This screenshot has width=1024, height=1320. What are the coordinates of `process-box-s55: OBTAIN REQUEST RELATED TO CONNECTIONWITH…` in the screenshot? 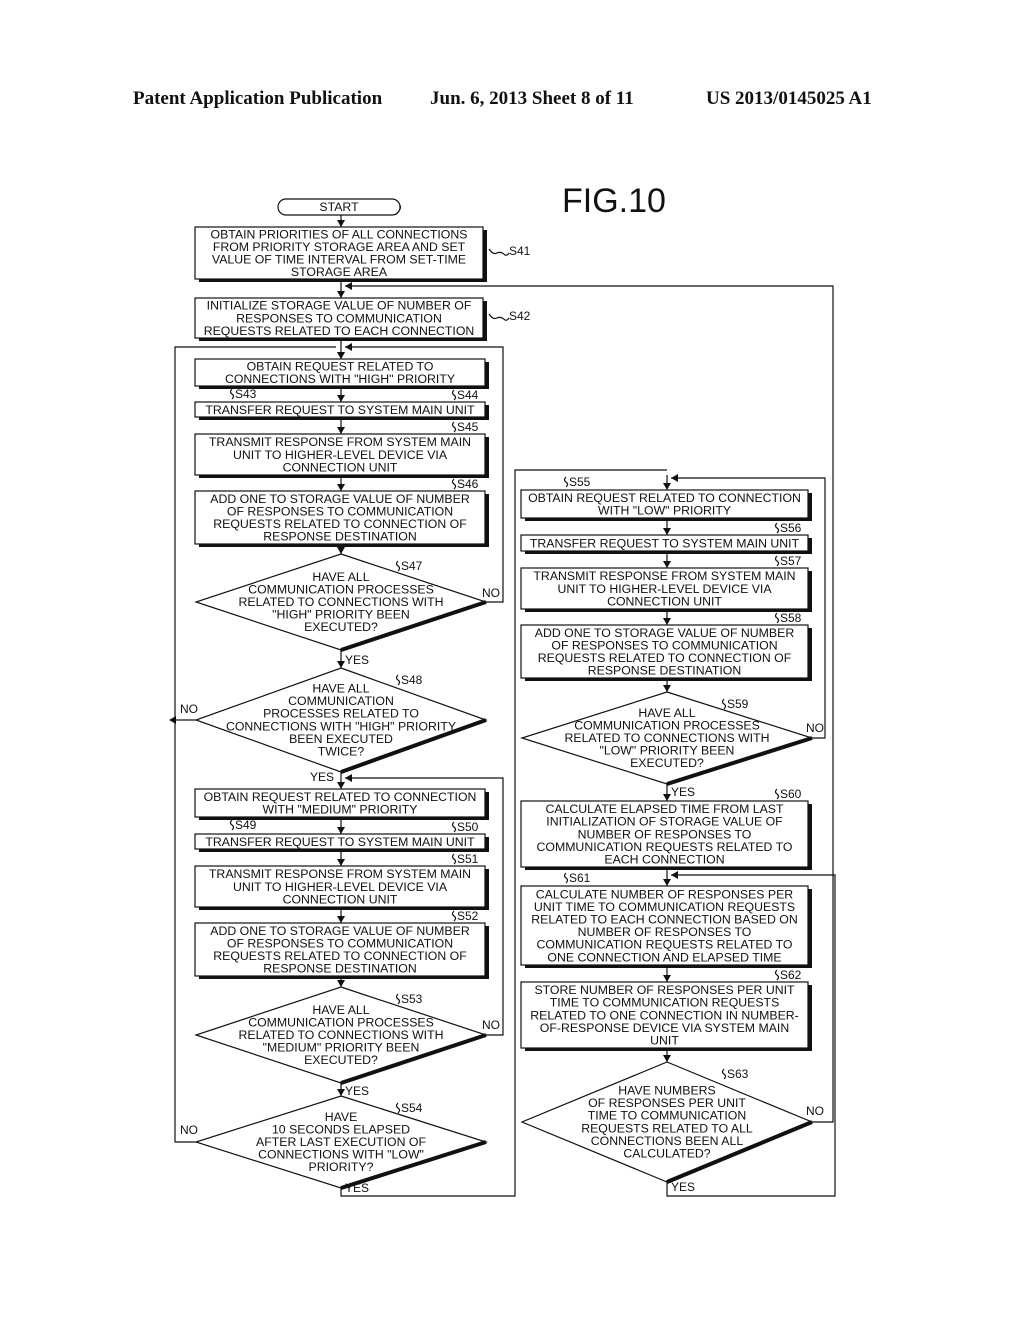 It's located at (666, 505).